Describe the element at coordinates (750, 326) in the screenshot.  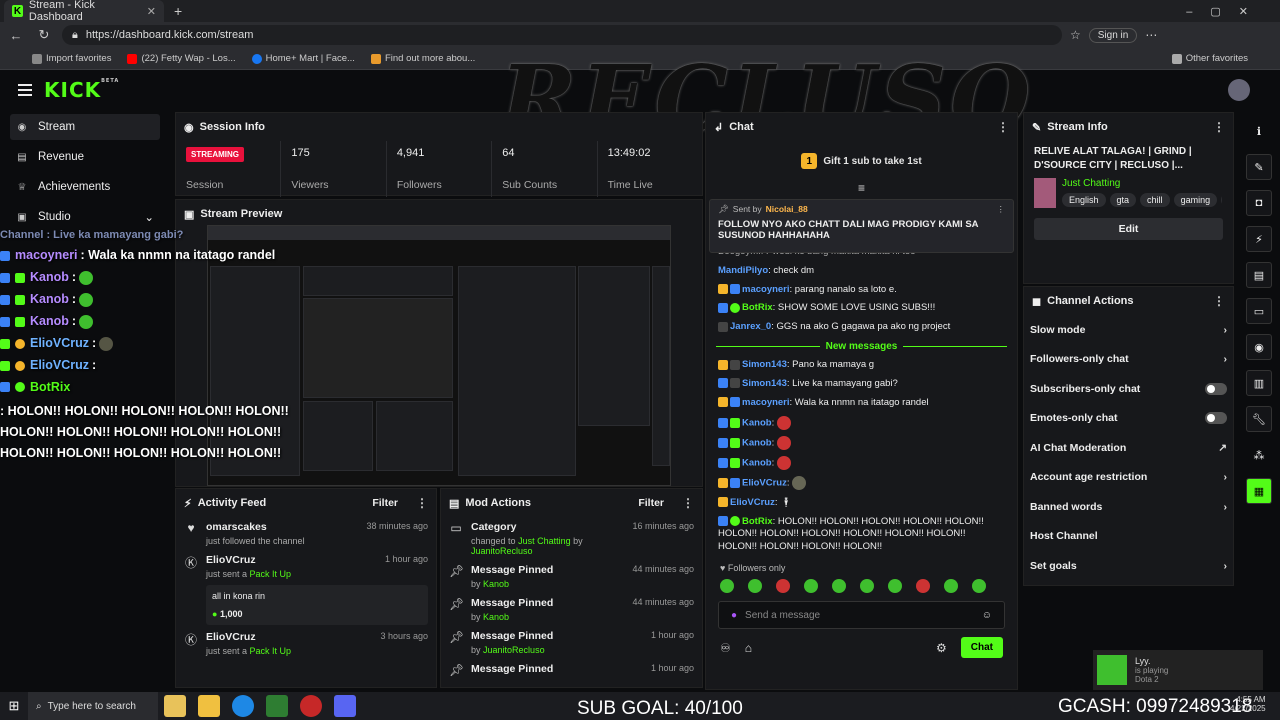
I see `chat-username: Janrex_0` at that location.